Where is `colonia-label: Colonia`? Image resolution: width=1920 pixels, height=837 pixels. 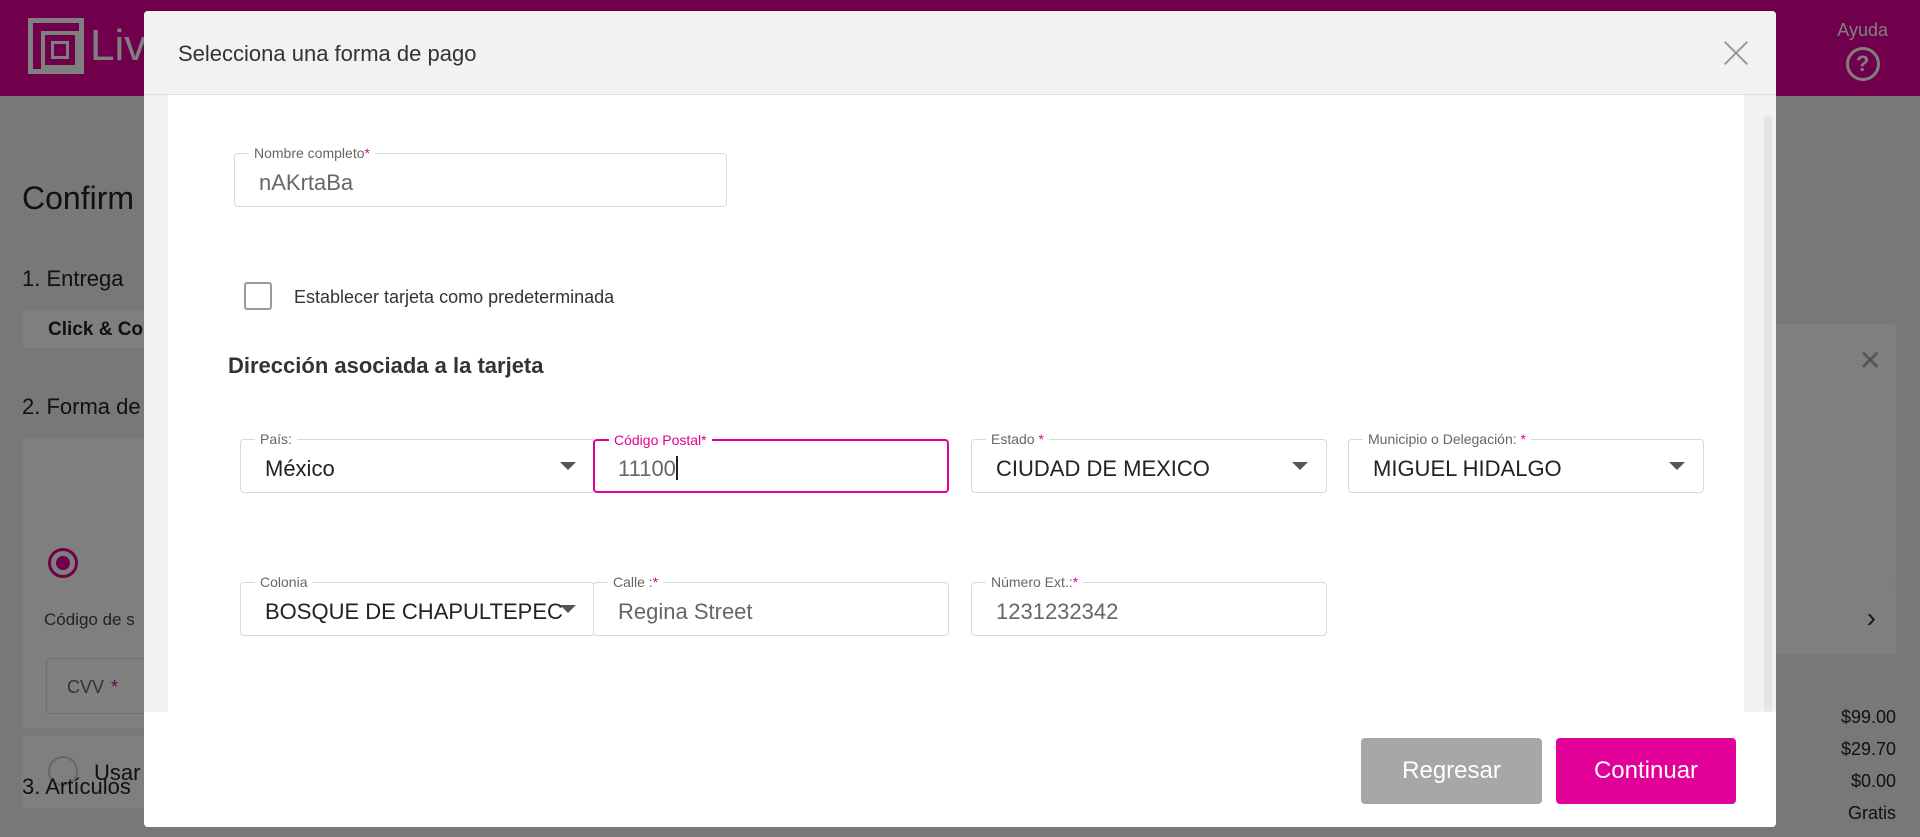
colonia-label: Colonia is located at coordinates (284, 582).